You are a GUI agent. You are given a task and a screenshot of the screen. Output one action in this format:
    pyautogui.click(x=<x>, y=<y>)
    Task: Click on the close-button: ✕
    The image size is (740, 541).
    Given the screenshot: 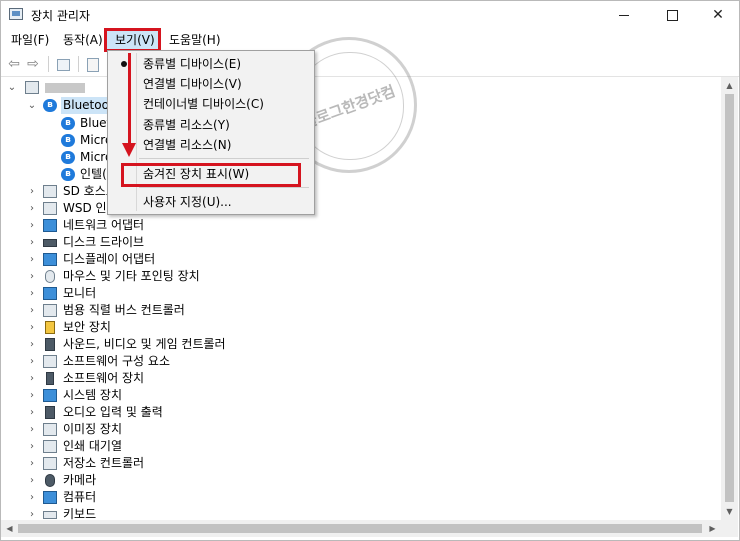 What is the action you would take?
    pyautogui.click(x=717, y=15)
    